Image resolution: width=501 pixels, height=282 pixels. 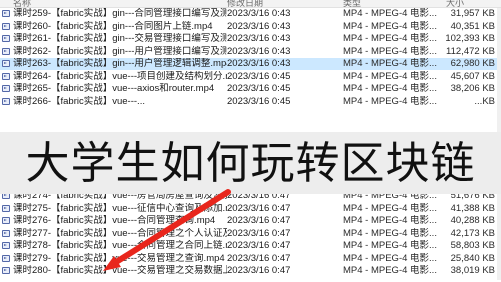 I want to click on file-size: 40,351 KB, so click(x=472, y=26).